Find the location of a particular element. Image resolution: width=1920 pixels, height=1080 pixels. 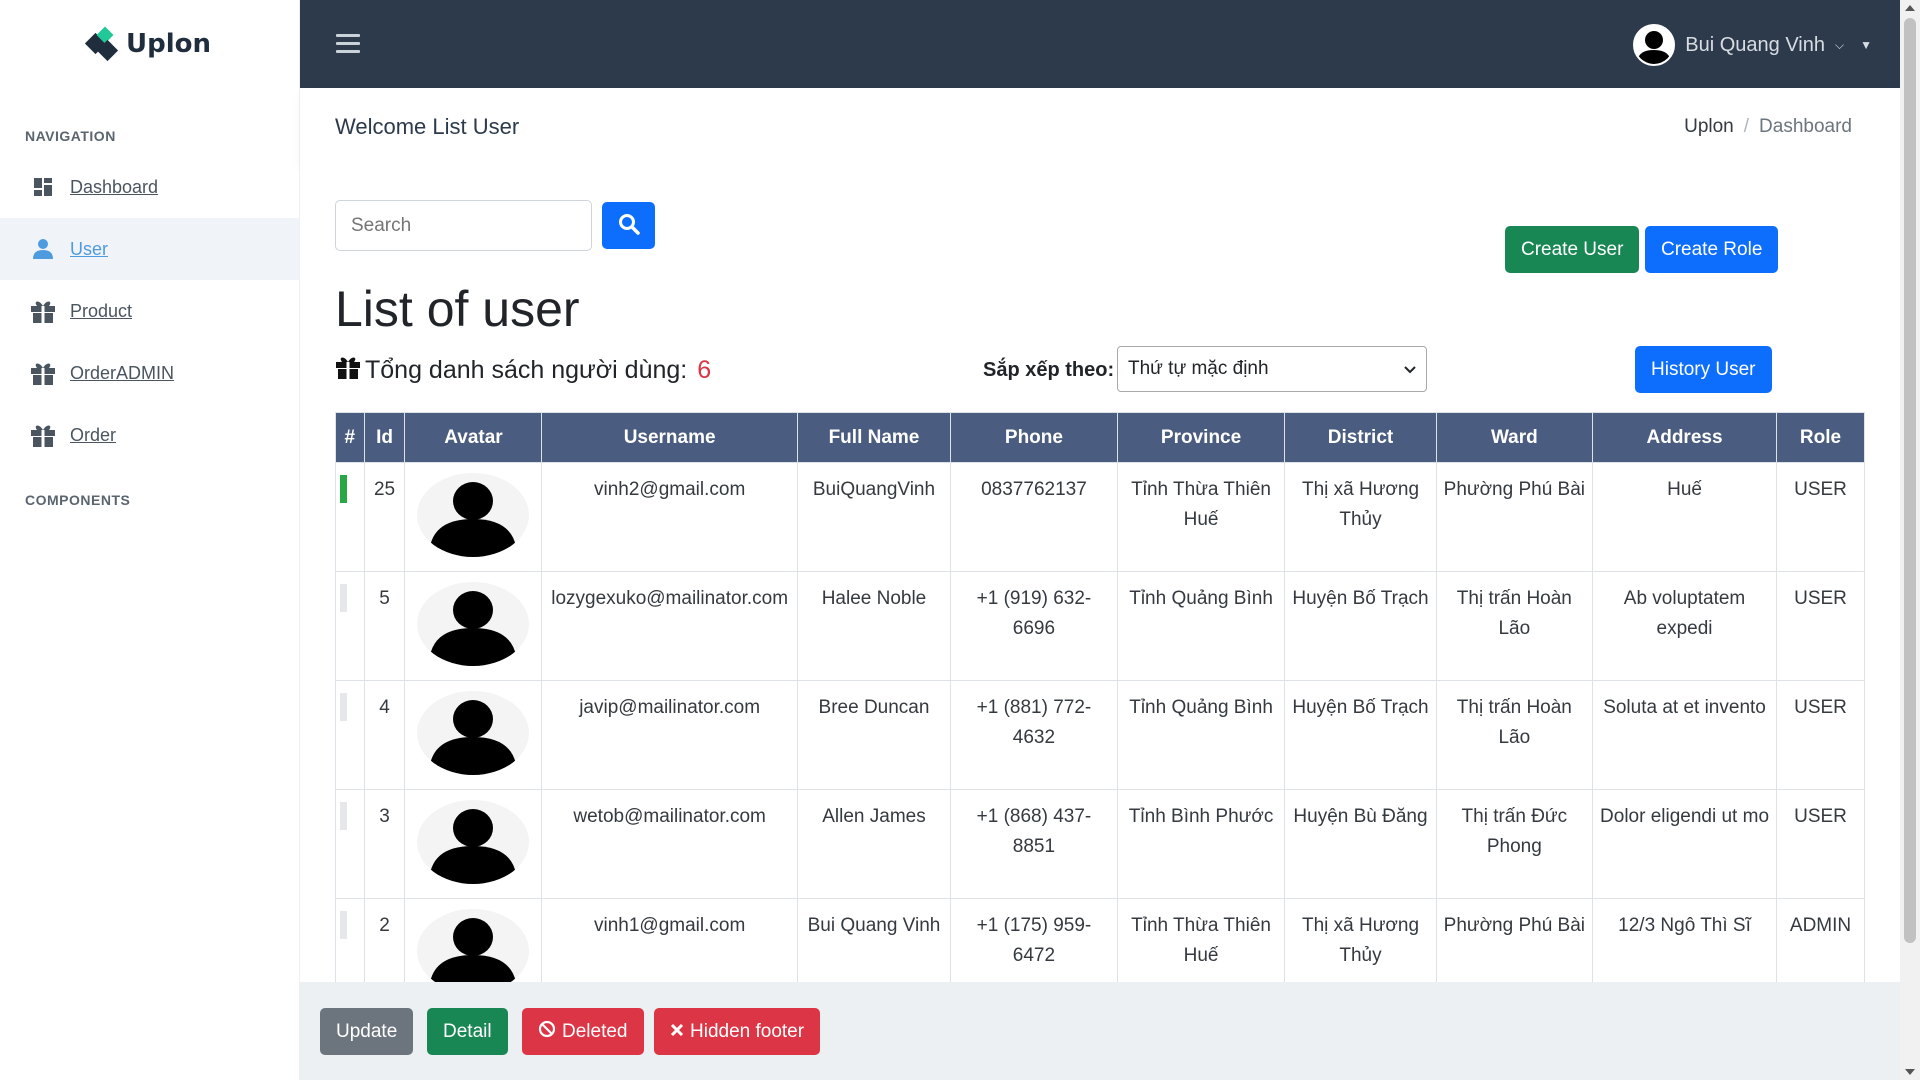

history-user-button: History User is located at coordinates (1703, 369).